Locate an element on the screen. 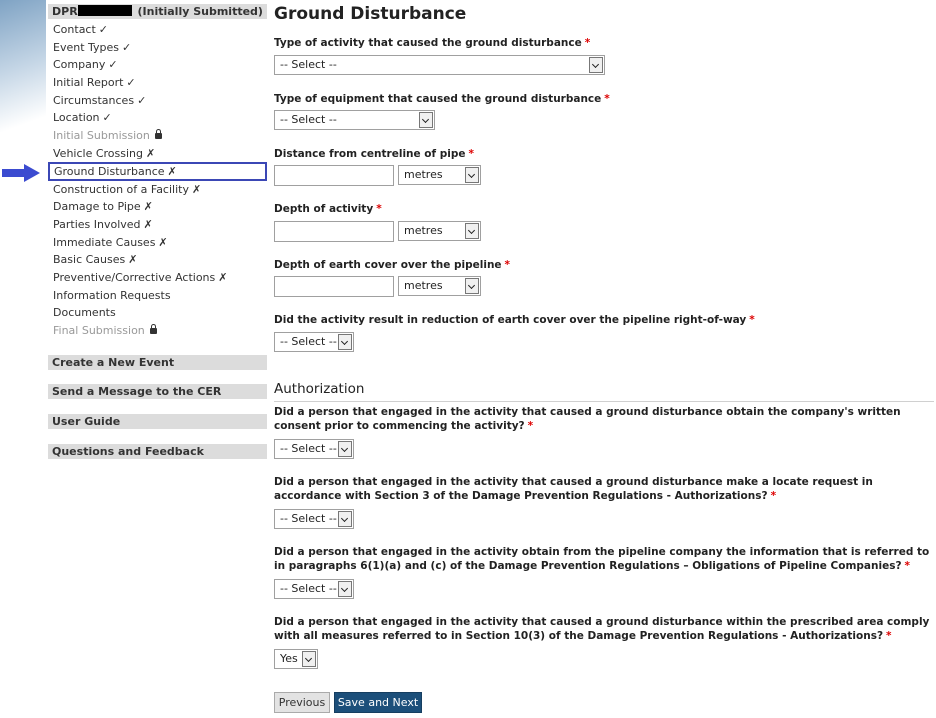 This screenshot has width=936, height=718. sidebar-item-documents: Documents is located at coordinates (84, 313).